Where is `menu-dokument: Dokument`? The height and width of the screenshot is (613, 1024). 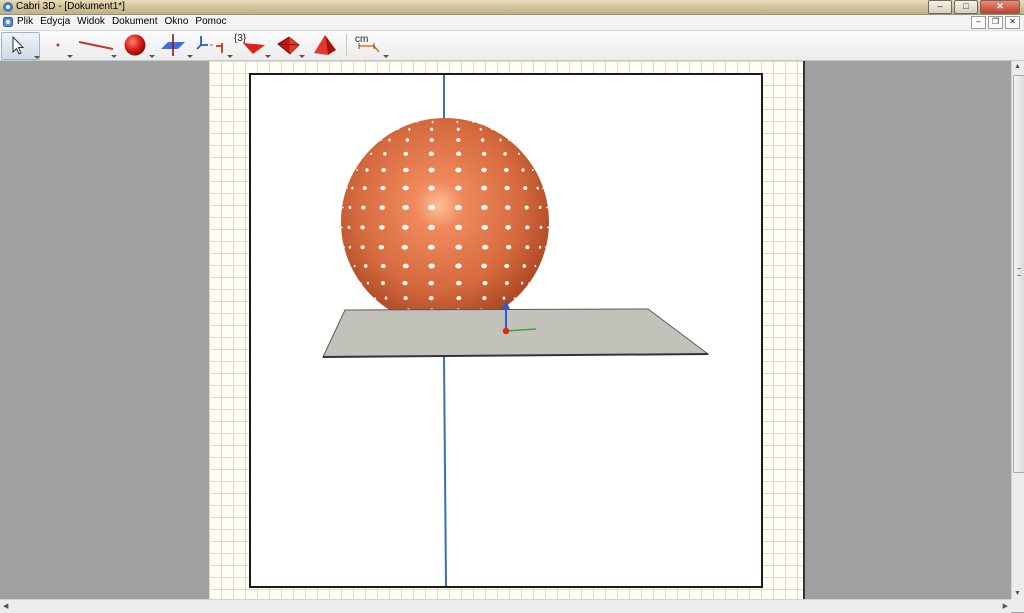 menu-dokument: Dokument is located at coordinates (135, 21).